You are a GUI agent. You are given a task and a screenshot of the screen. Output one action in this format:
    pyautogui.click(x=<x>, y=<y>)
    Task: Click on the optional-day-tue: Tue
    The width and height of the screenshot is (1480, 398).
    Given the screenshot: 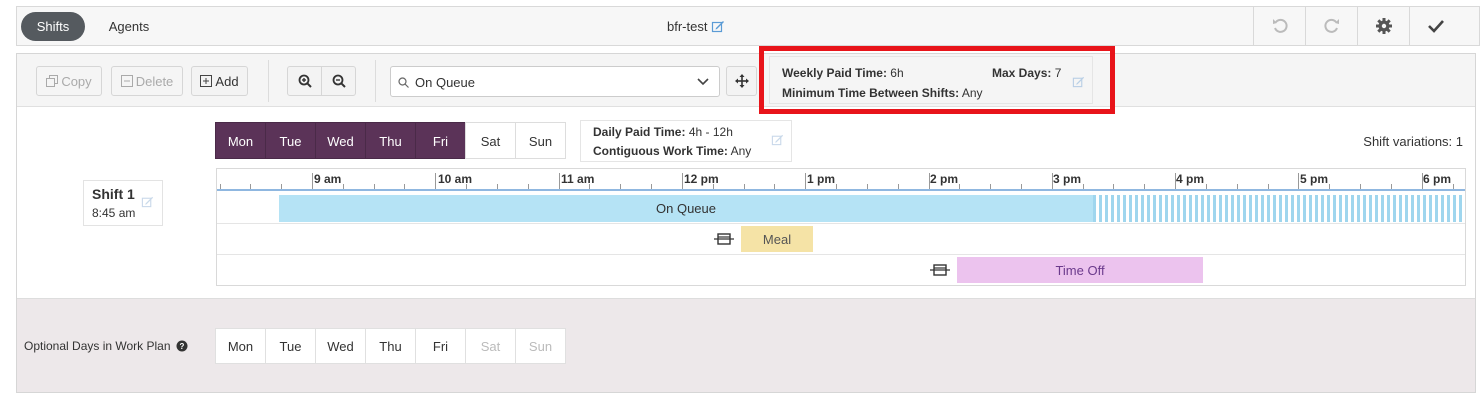 What is the action you would take?
    pyautogui.click(x=290, y=346)
    